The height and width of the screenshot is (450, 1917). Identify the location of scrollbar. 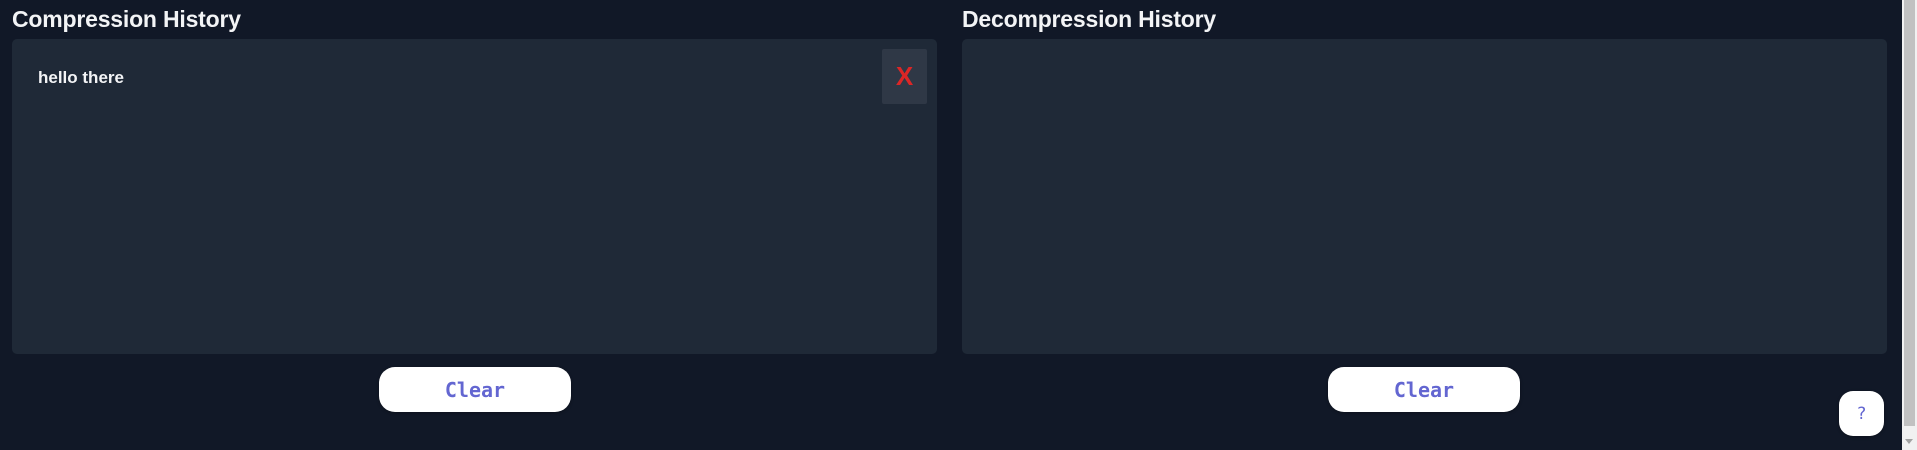
(1909, 225).